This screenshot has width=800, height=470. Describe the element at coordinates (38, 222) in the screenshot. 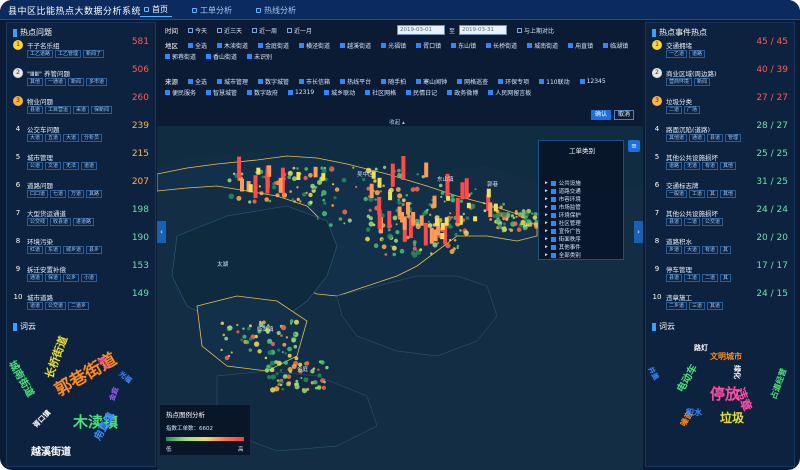

I see `keyword-tag: 公交线` at that location.